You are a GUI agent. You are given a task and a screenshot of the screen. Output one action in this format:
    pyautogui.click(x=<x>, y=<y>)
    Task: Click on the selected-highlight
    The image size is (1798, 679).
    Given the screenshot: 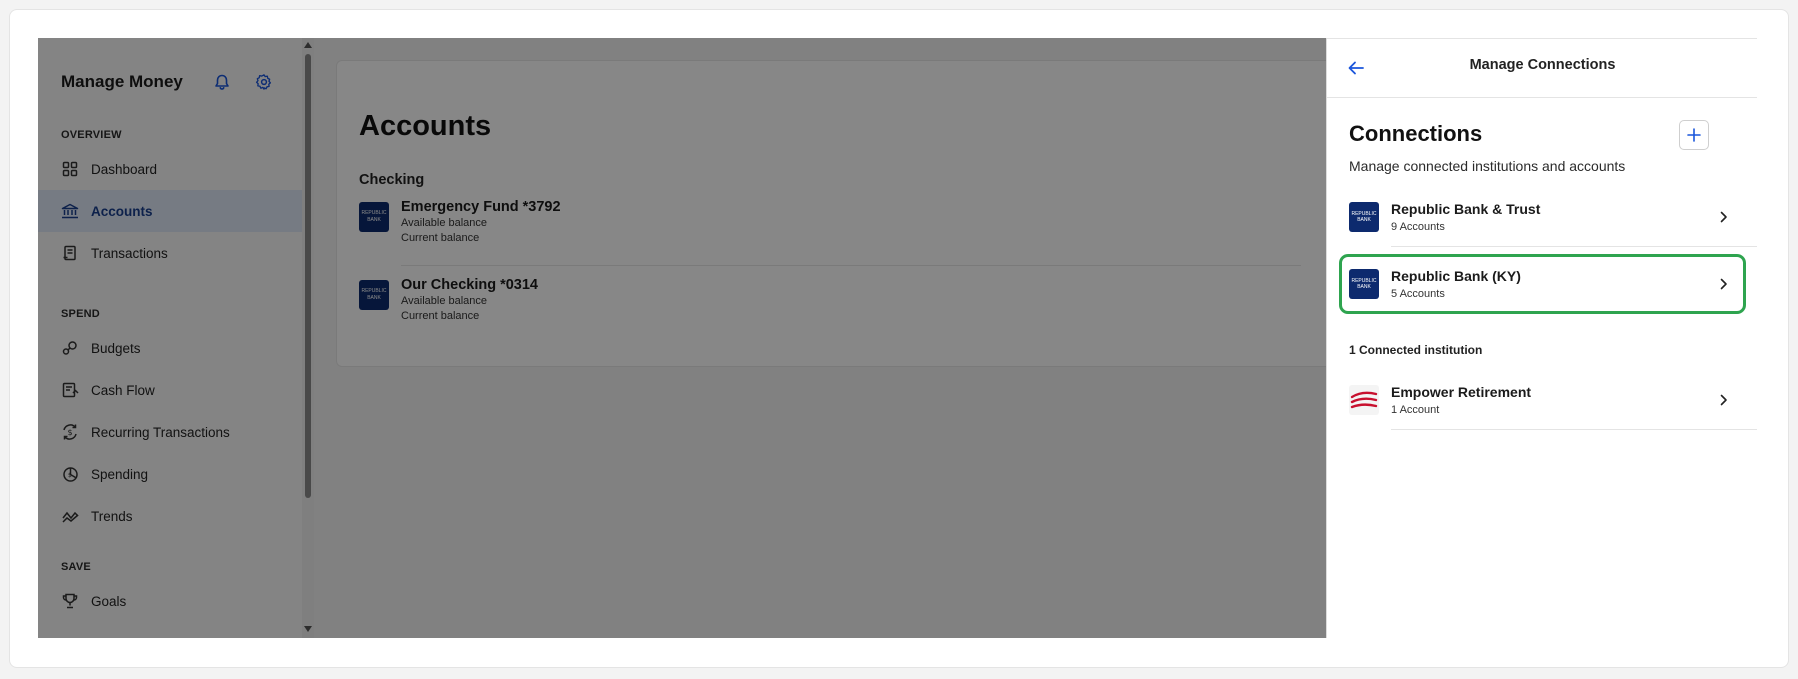 What is the action you would take?
    pyautogui.click(x=1542, y=284)
    